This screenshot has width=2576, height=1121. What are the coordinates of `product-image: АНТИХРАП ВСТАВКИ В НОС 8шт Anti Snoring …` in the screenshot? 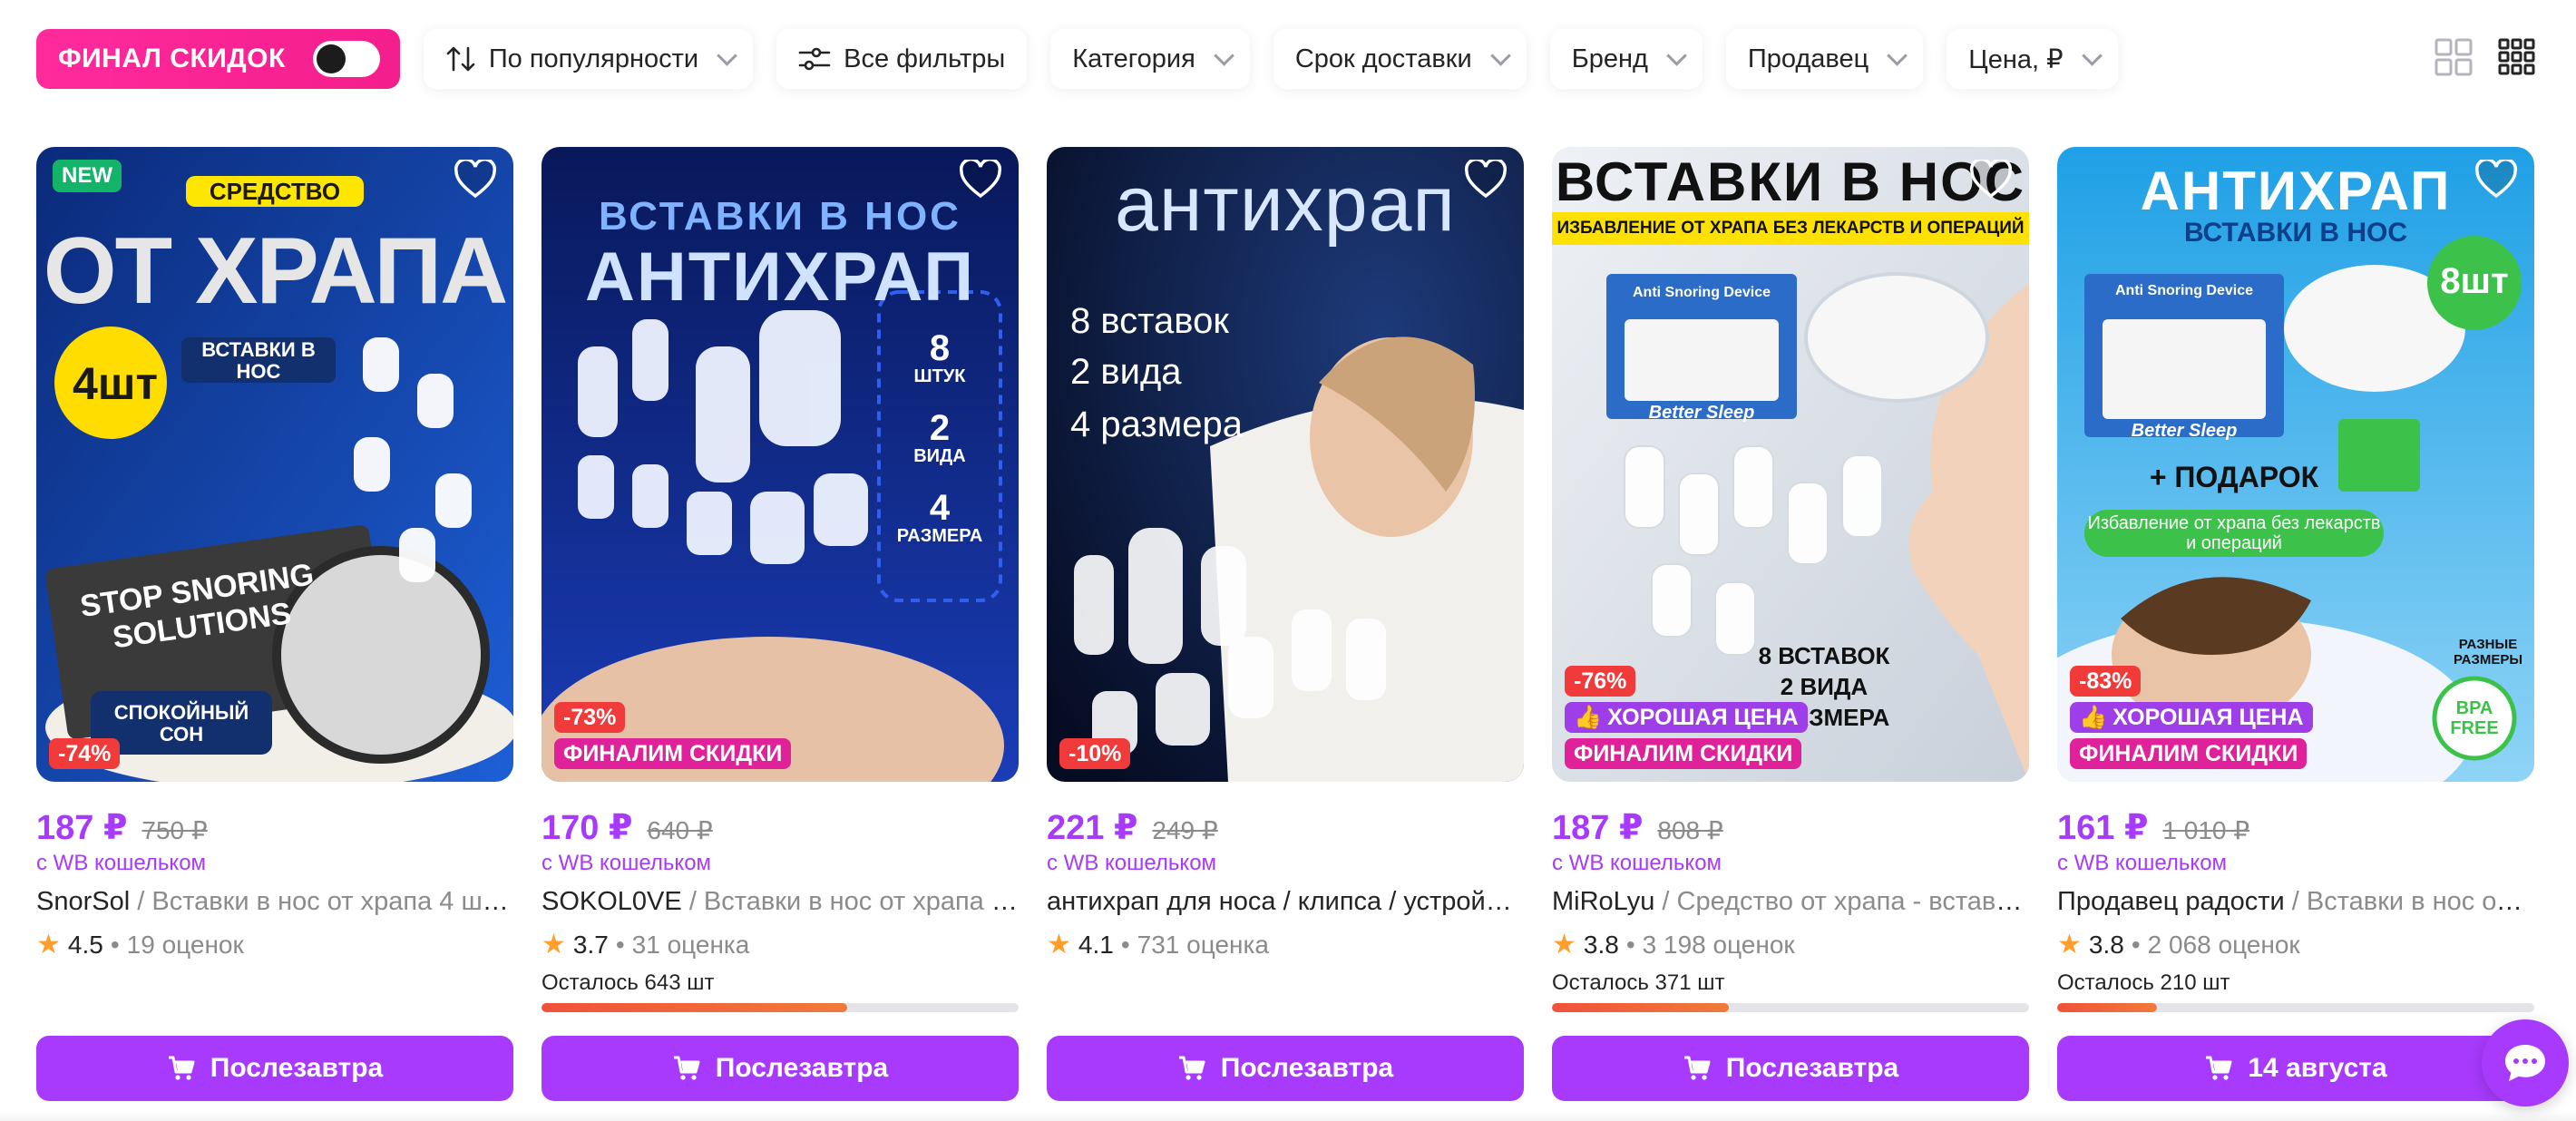 It's located at (2295, 464).